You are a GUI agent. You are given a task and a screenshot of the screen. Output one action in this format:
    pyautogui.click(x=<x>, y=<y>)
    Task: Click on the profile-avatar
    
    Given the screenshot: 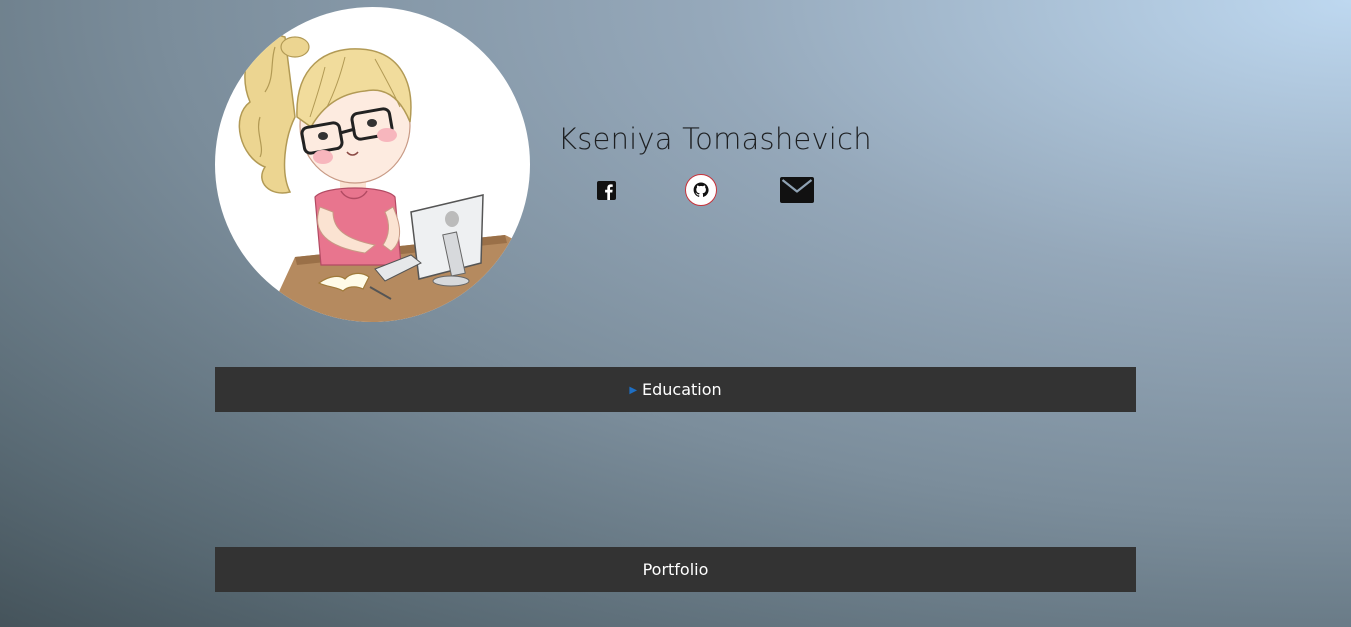 What is the action you would take?
    pyautogui.click(x=372, y=164)
    